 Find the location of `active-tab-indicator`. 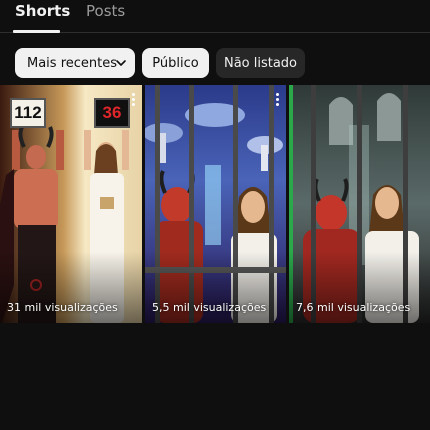

active-tab-indicator is located at coordinates (36, 31).